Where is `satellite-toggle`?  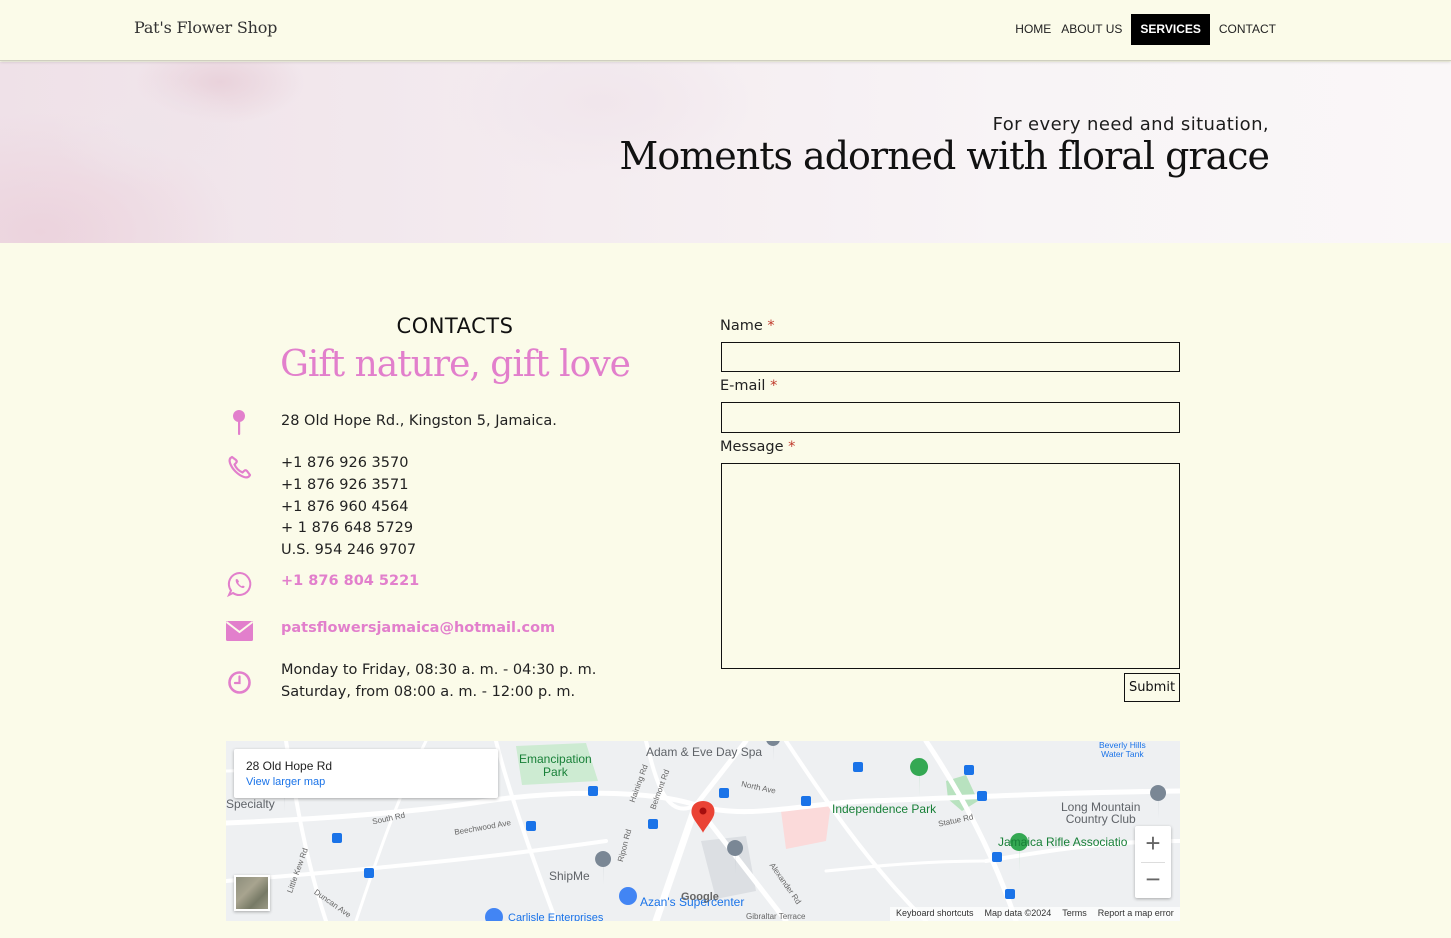 satellite-toggle is located at coordinates (252, 893).